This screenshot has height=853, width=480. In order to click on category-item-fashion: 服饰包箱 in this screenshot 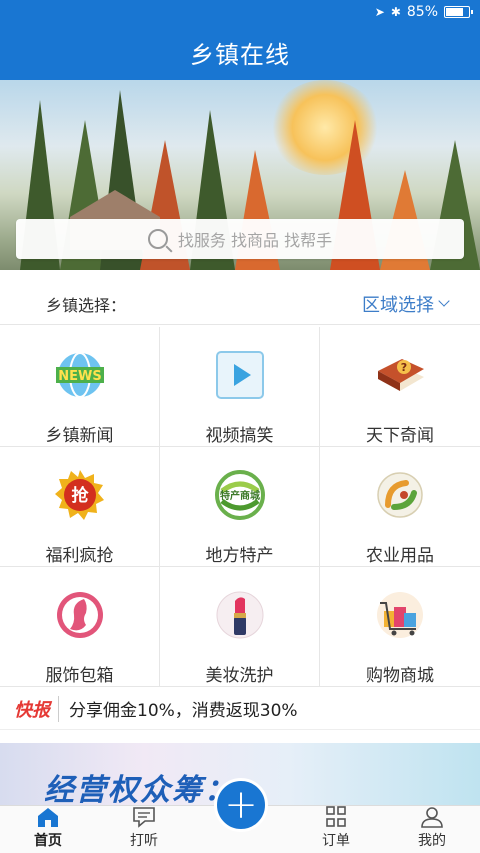, I will do `click(80, 627)`.